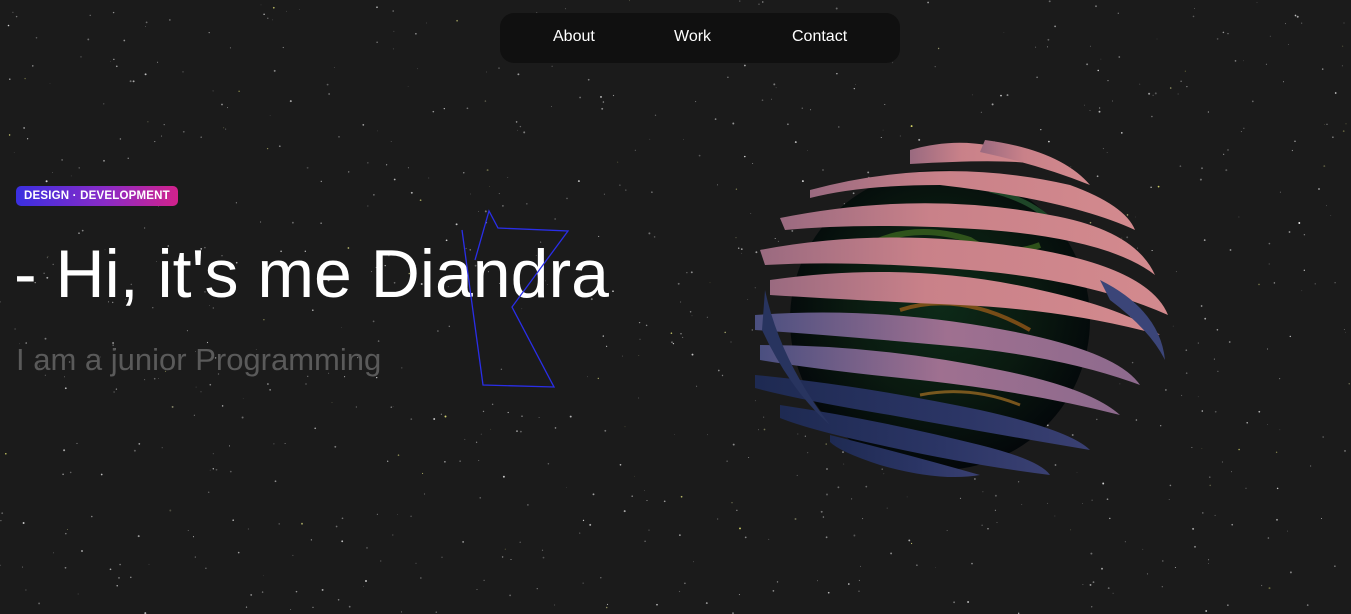 The width and height of the screenshot is (1351, 614). Describe the element at coordinates (97, 196) in the screenshot. I see `design-development-badge: DESIGN · DEVELOPMENT` at that location.